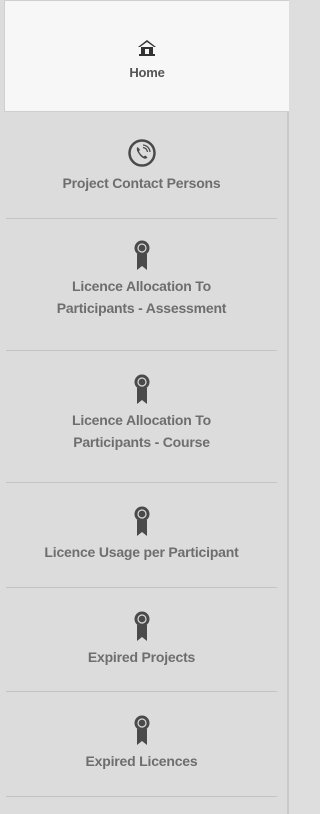  I want to click on sidebar-item-label: Expired Licences, so click(141, 761).